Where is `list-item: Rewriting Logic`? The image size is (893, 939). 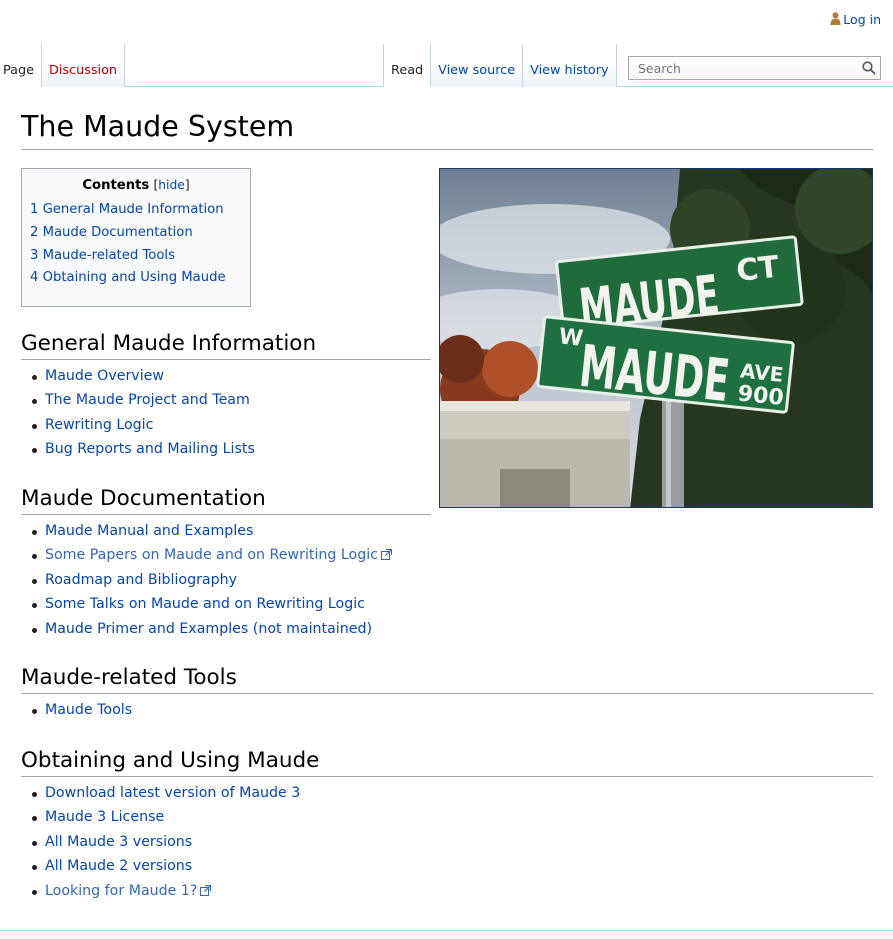 list-item: Rewriting Logic is located at coordinates (226, 425).